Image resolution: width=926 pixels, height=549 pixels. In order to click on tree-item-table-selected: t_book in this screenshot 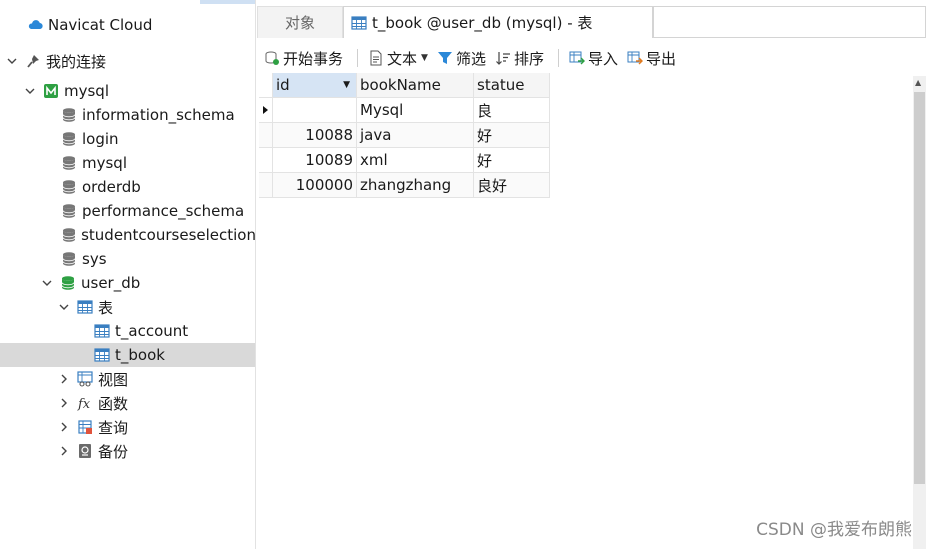, I will do `click(127, 355)`.